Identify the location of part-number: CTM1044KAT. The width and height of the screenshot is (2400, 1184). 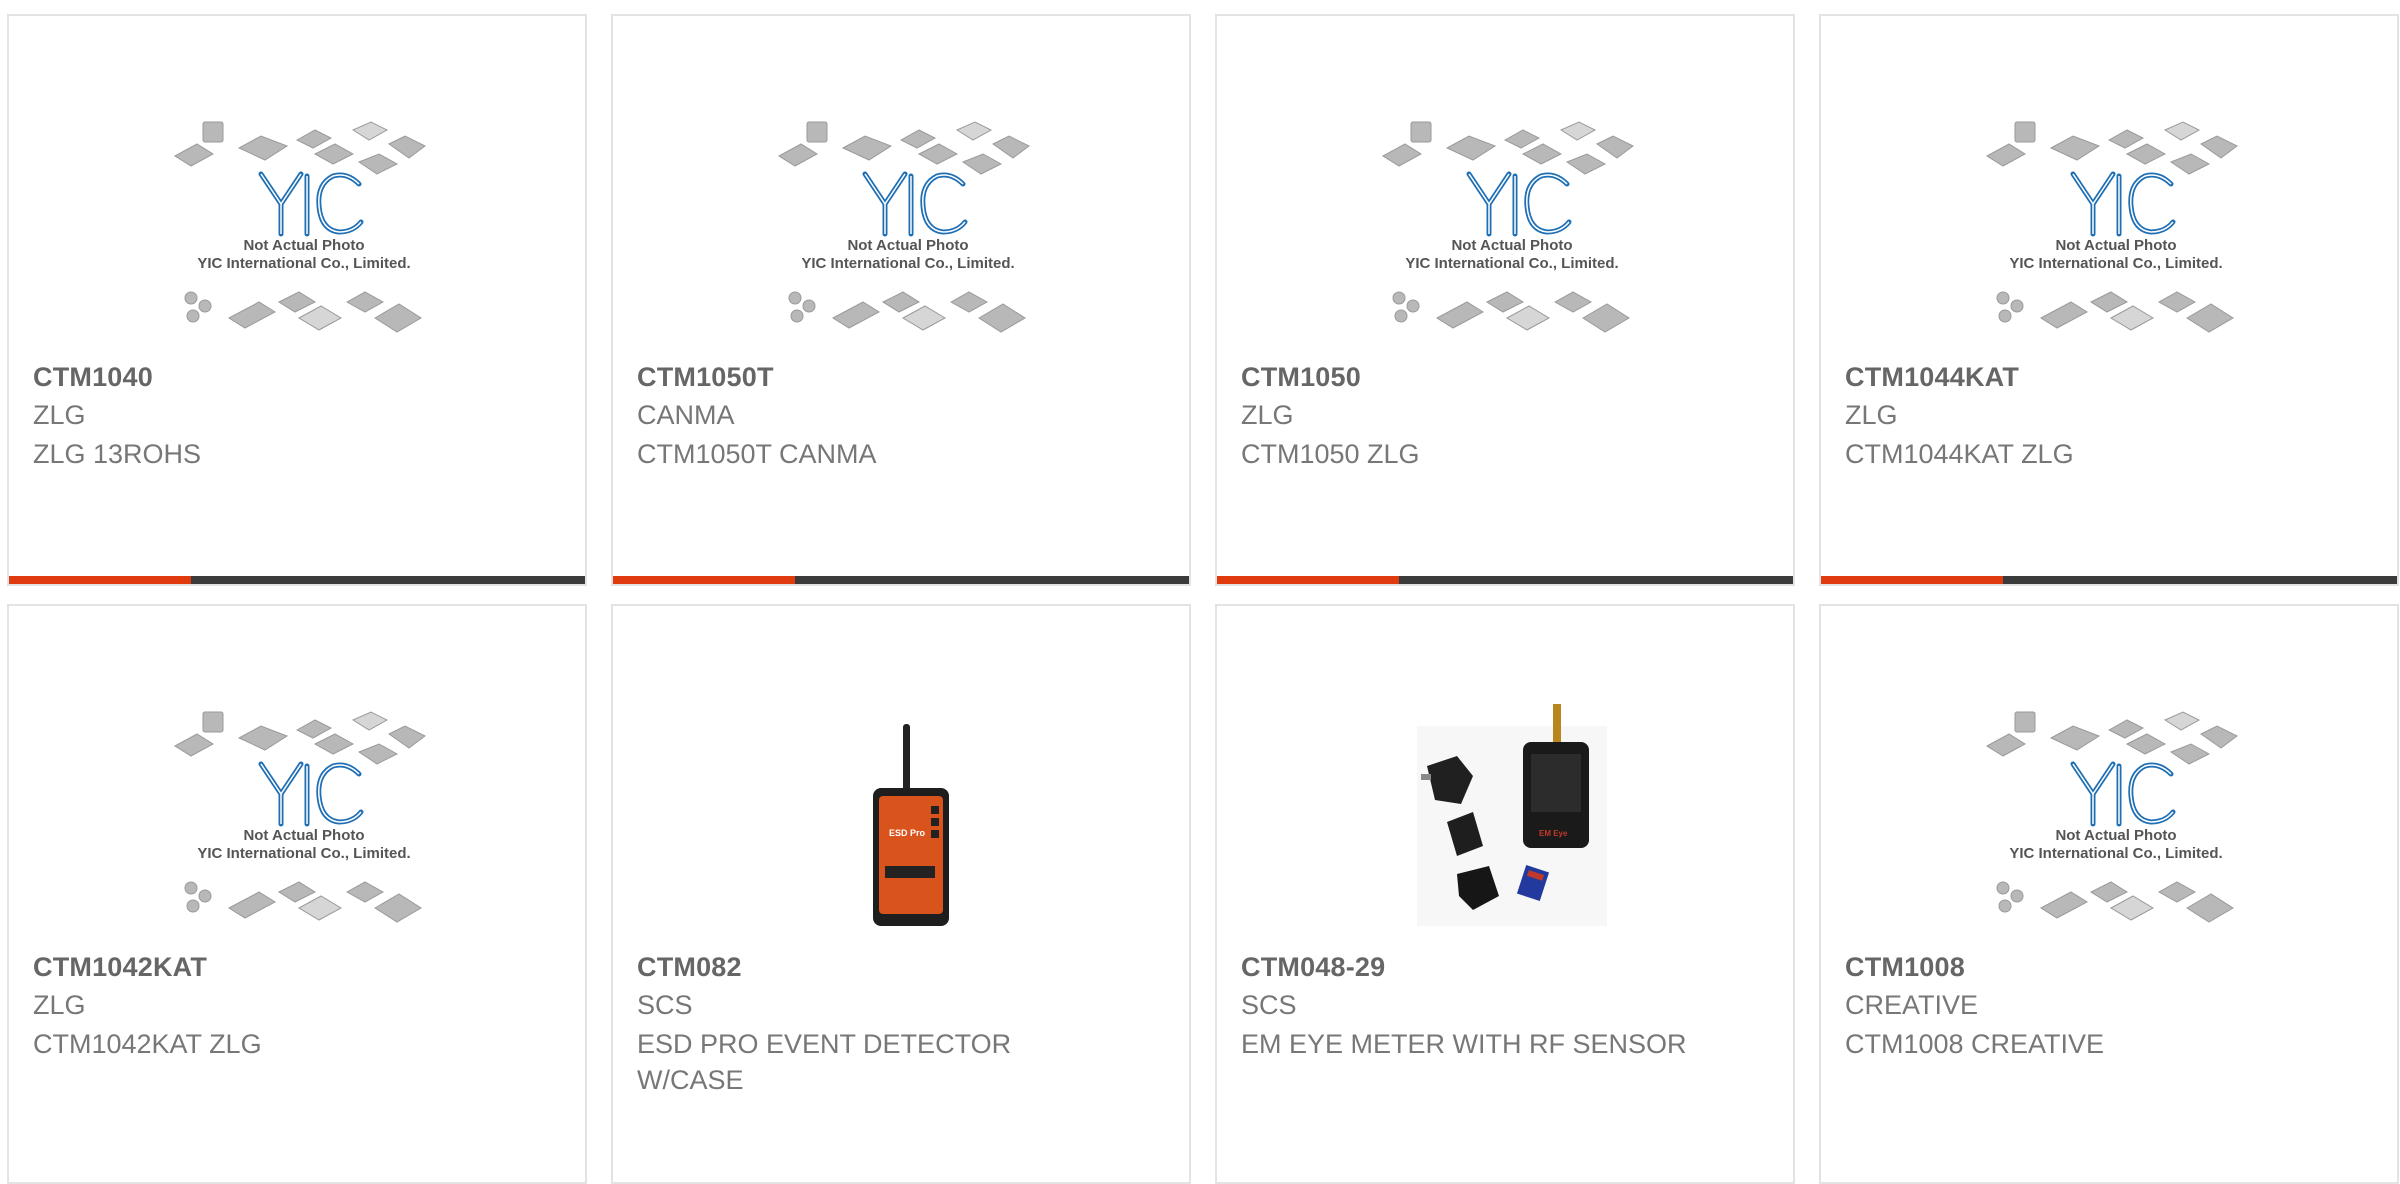
(1932, 377).